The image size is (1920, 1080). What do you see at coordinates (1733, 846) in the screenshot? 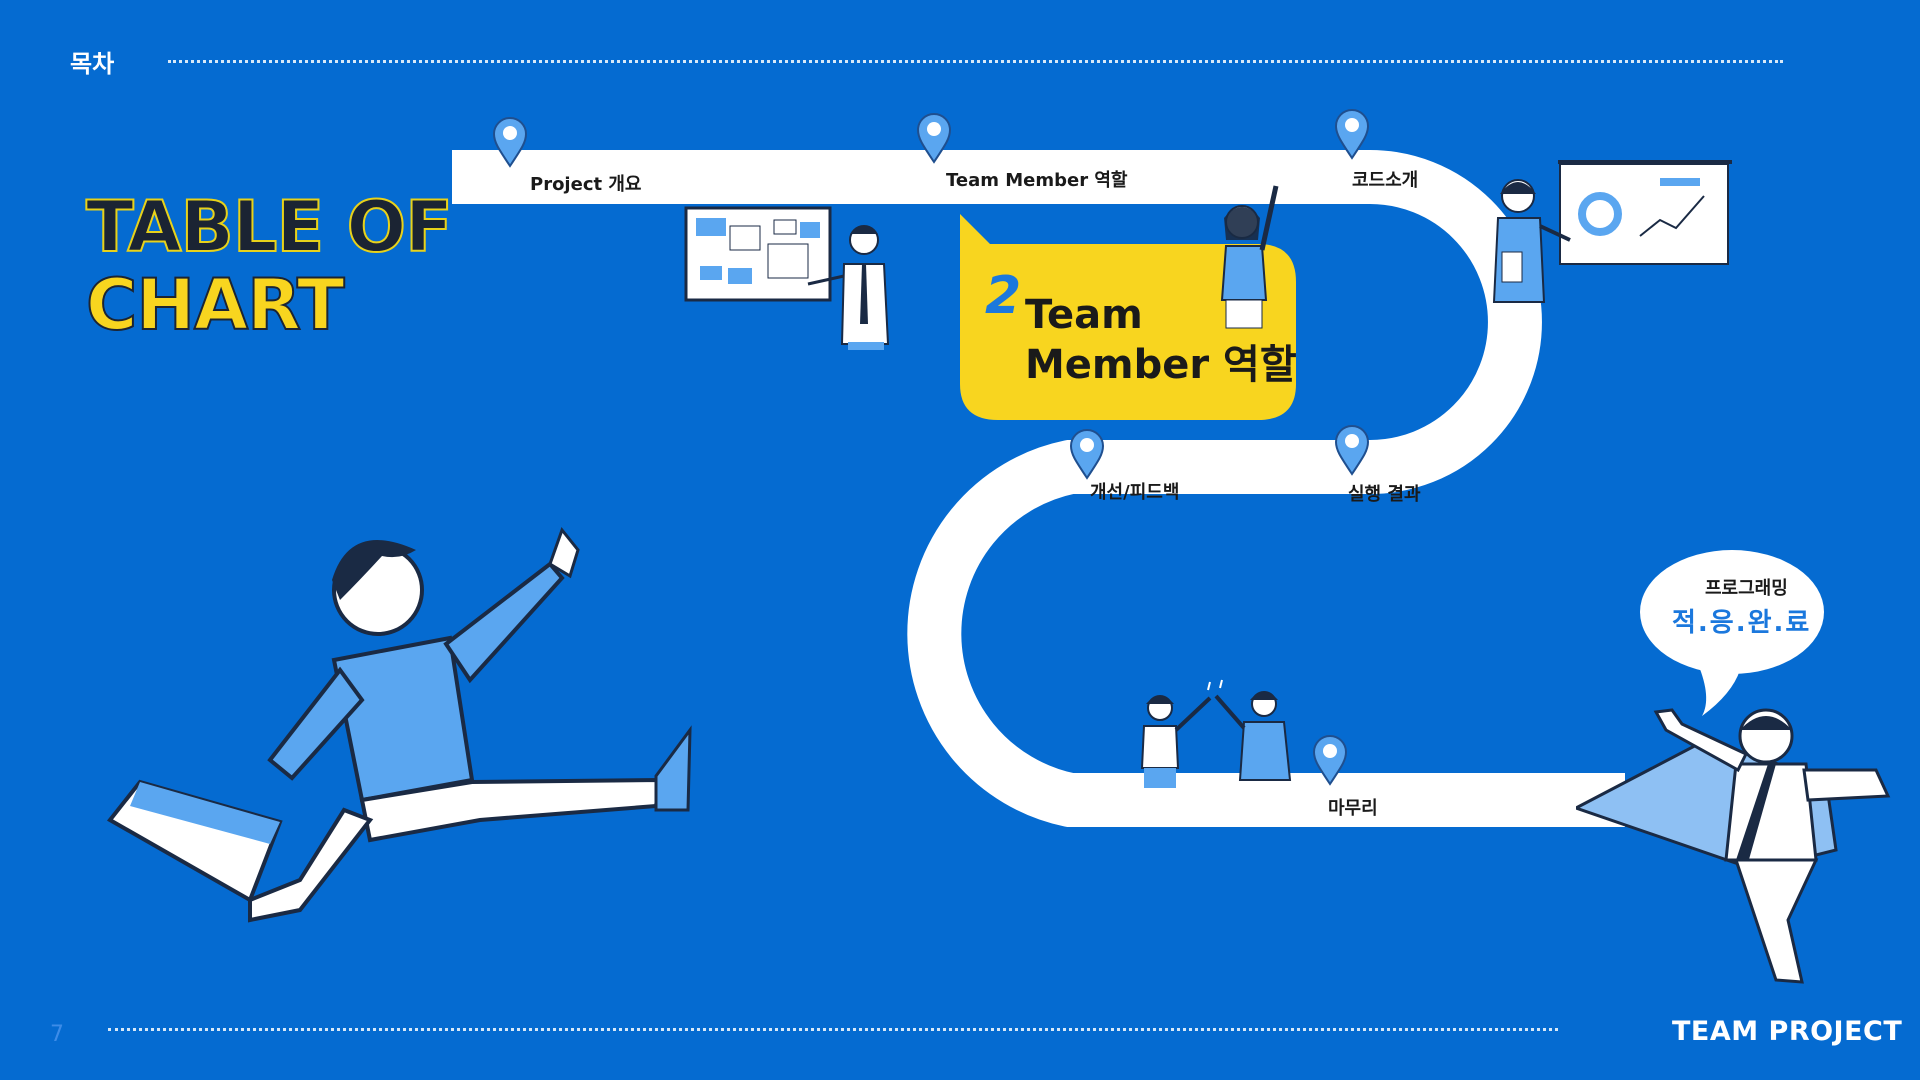
I see `superhero-illustration` at bounding box center [1733, 846].